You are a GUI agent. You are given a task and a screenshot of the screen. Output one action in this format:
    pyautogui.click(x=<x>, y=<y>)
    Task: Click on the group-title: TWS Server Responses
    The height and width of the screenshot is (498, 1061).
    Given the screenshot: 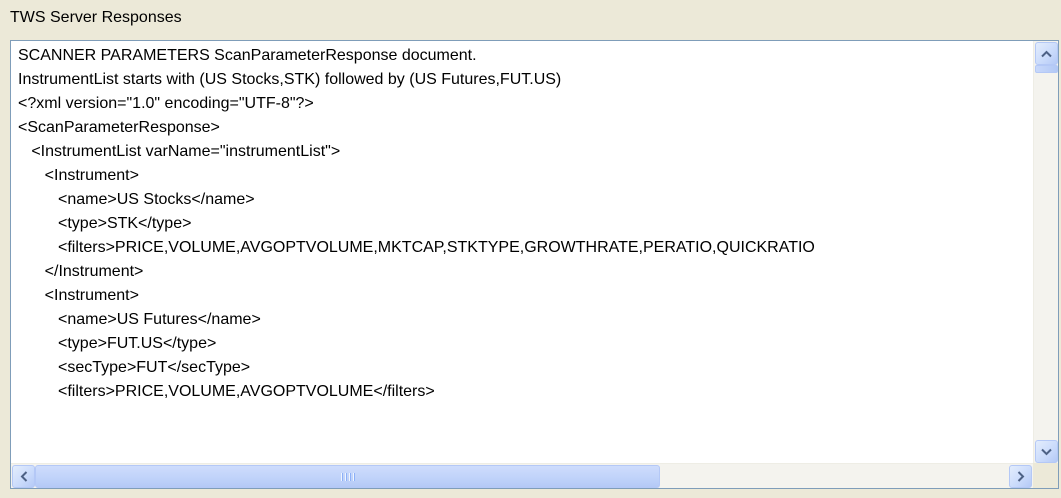 What is the action you would take?
    pyautogui.click(x=96, y=17)
    